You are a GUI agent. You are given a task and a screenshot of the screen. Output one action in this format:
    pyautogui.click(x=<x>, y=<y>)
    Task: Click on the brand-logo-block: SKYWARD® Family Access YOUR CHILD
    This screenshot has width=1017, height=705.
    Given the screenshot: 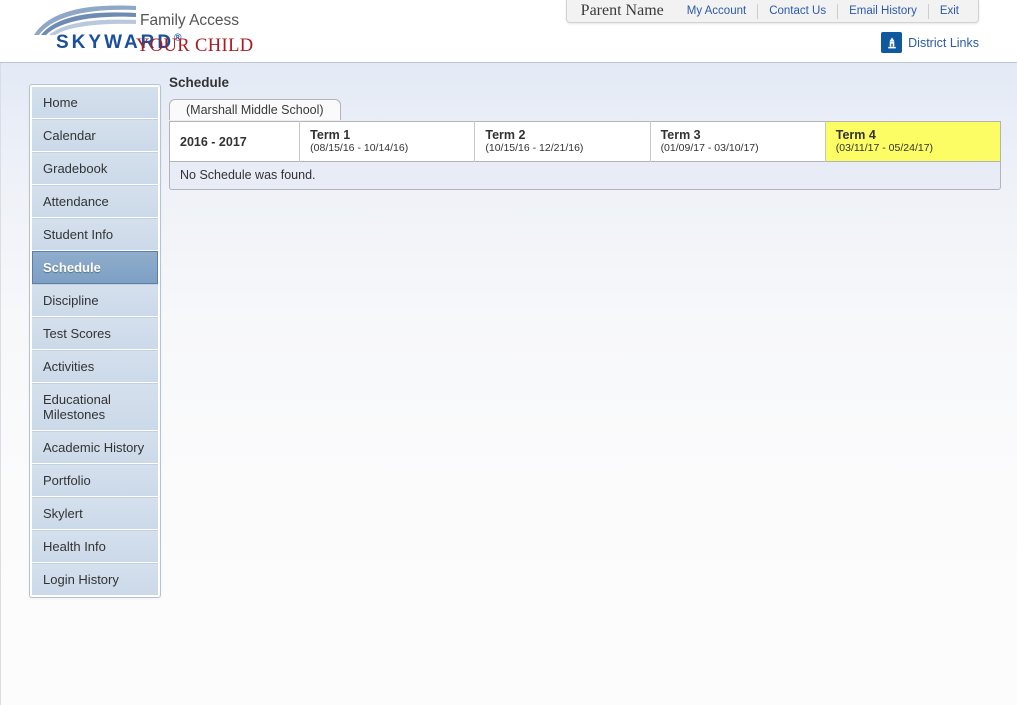 What is the action you would take?
    pyautogui.click(x=175, y=32)
    